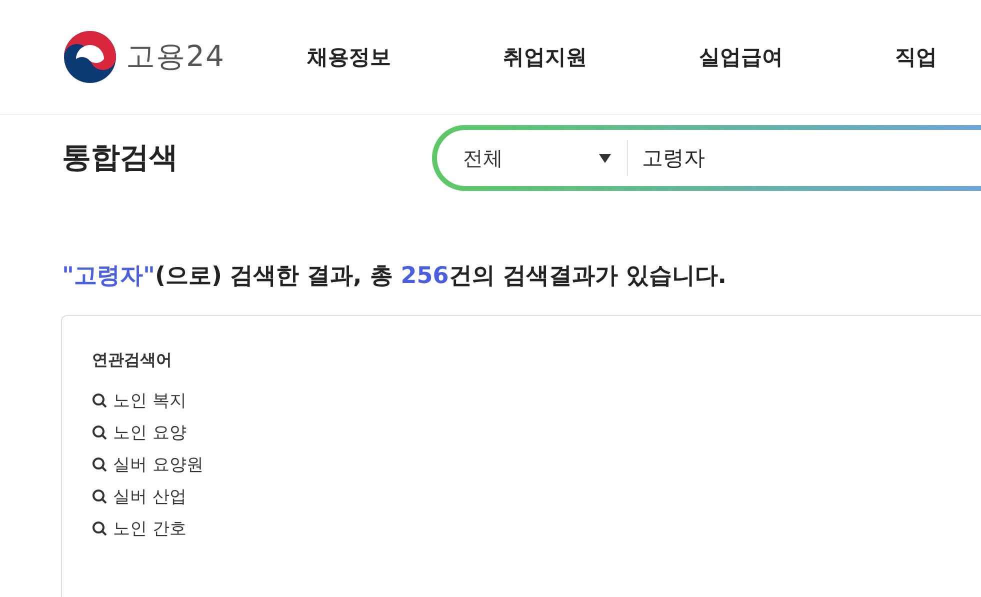  I want to click on logo-text: 고용24, so click(175, 57).